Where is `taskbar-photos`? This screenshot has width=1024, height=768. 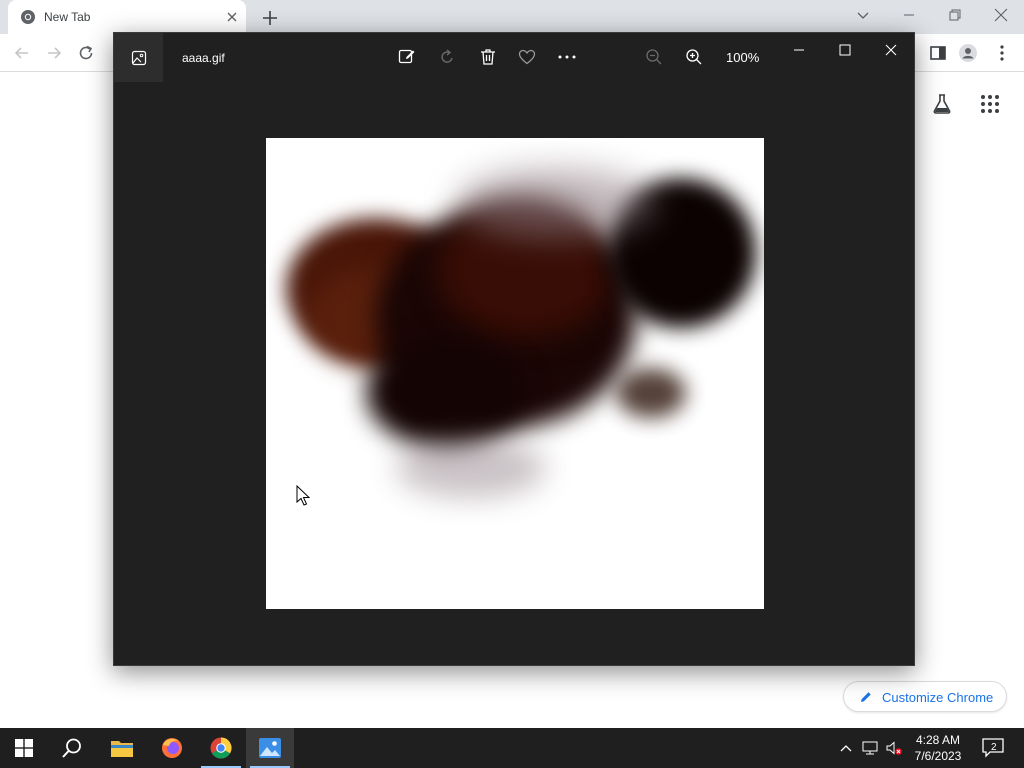
taskbar-photos is located at coordinates (270, 748).